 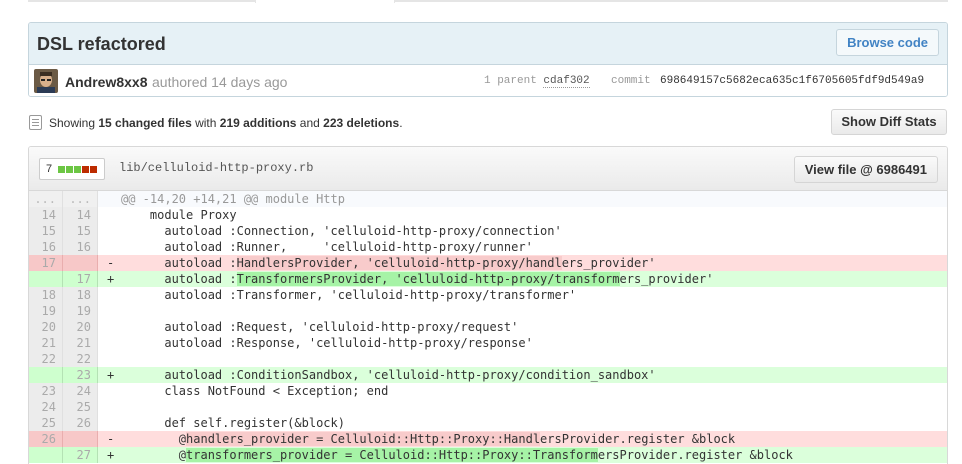 I want to click on file-list-icon, so click(x=35, y=122).